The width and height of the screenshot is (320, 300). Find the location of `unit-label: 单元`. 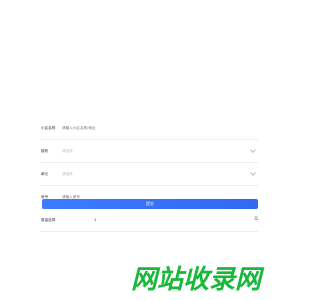

unit-label: 单元 is located at coordinates (45, 173).